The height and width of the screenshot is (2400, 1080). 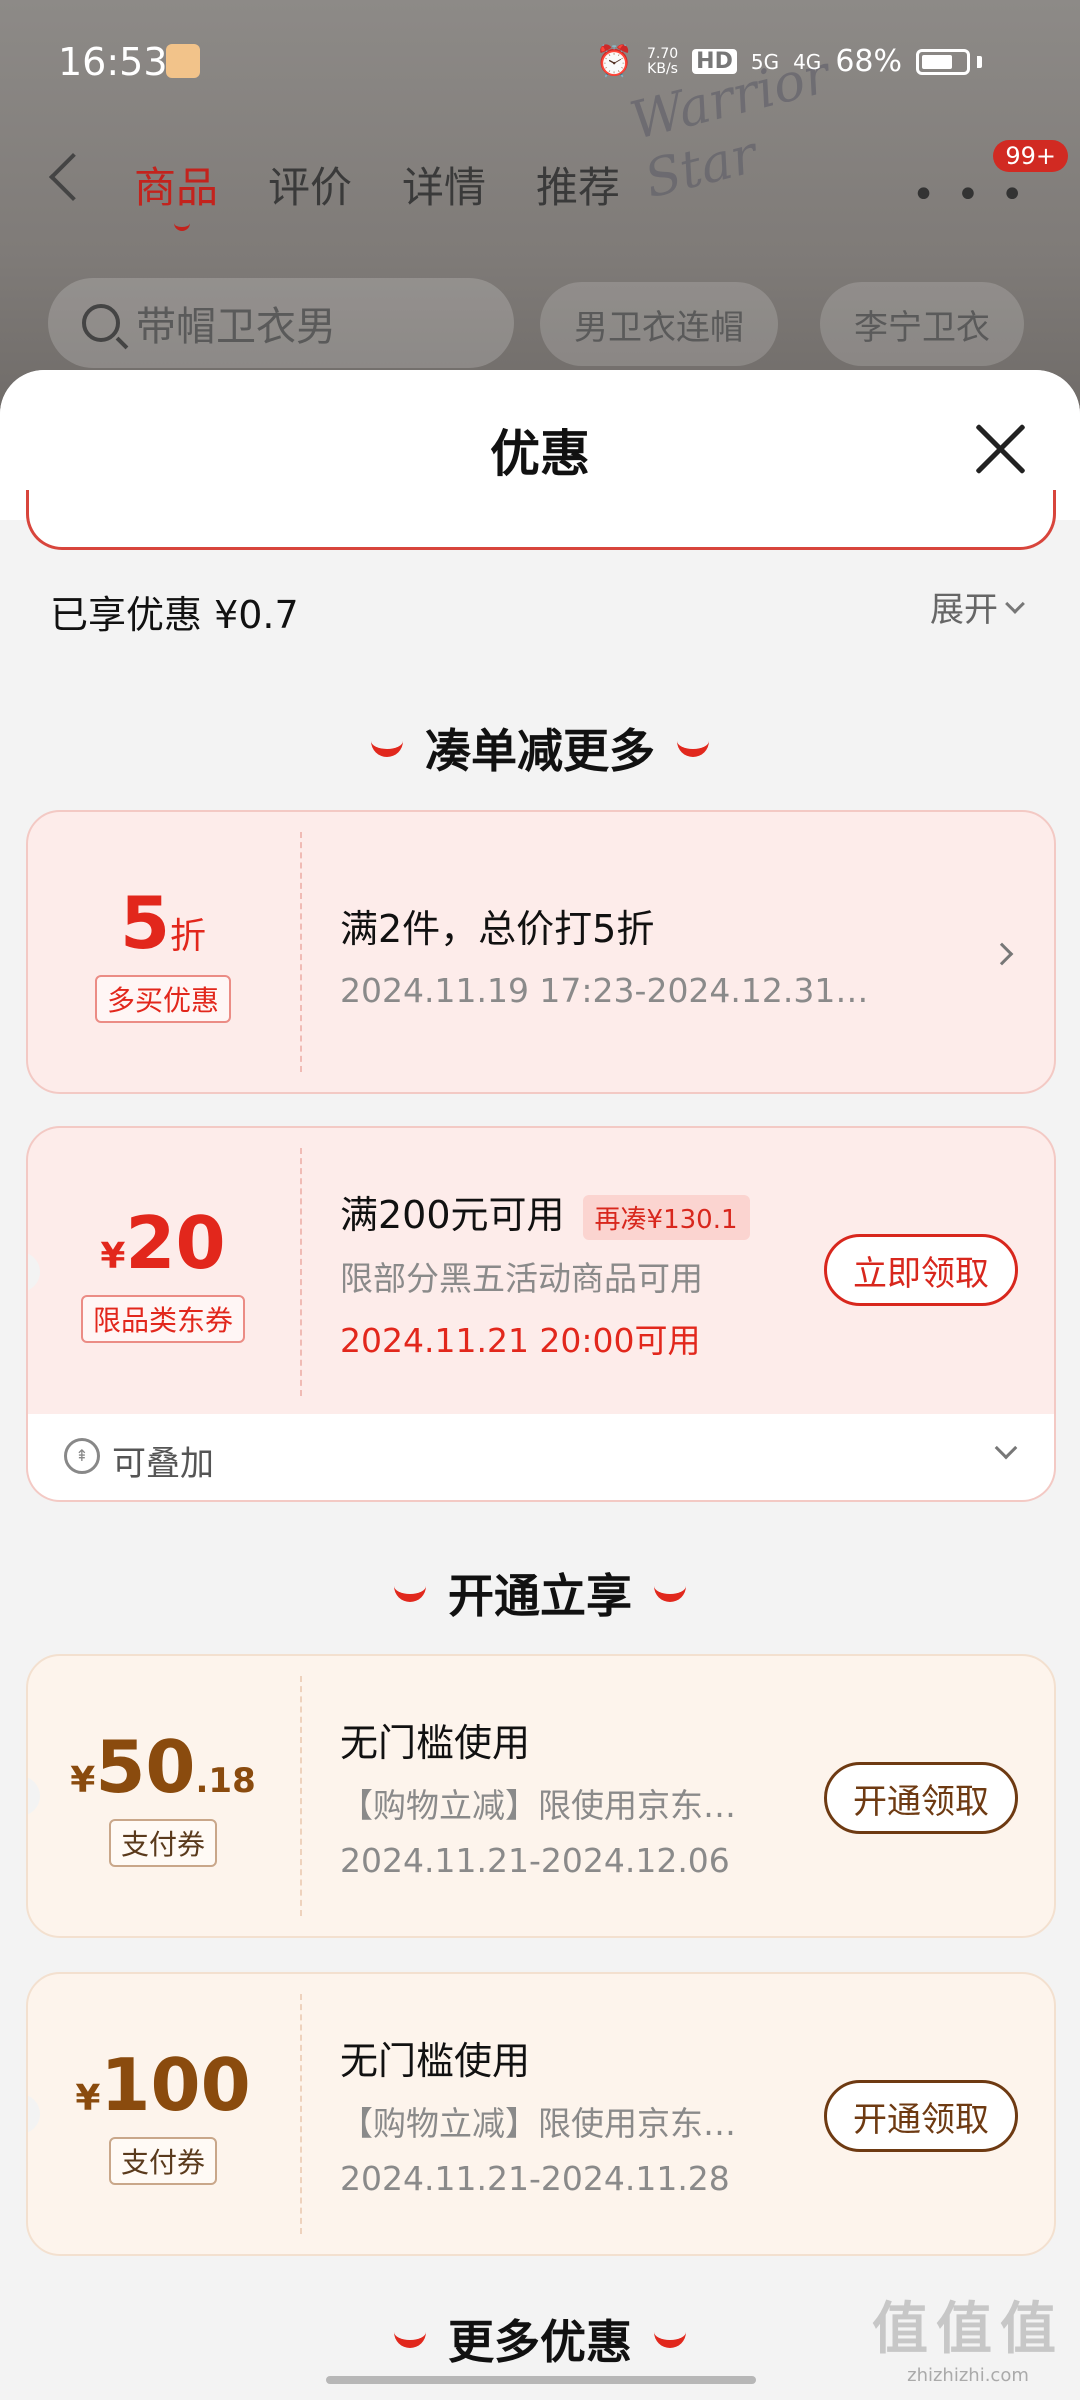 I want to click on card-info: 无门槛使用 【购物立减】限使用京东… 2024.11.21-2024.12.06, so click(x=538, y=1796).